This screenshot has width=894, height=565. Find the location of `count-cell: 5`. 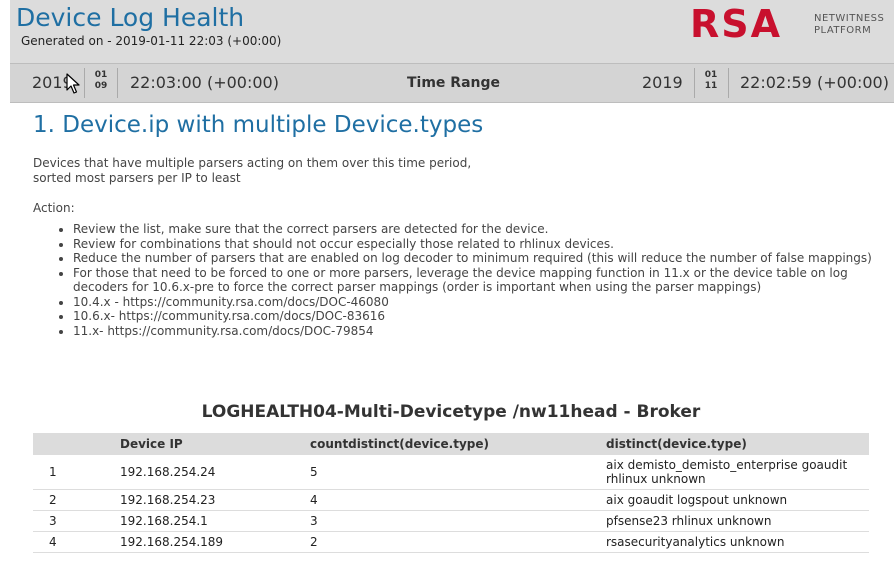

count-cell: 5 is located at coordinates (458, 472).